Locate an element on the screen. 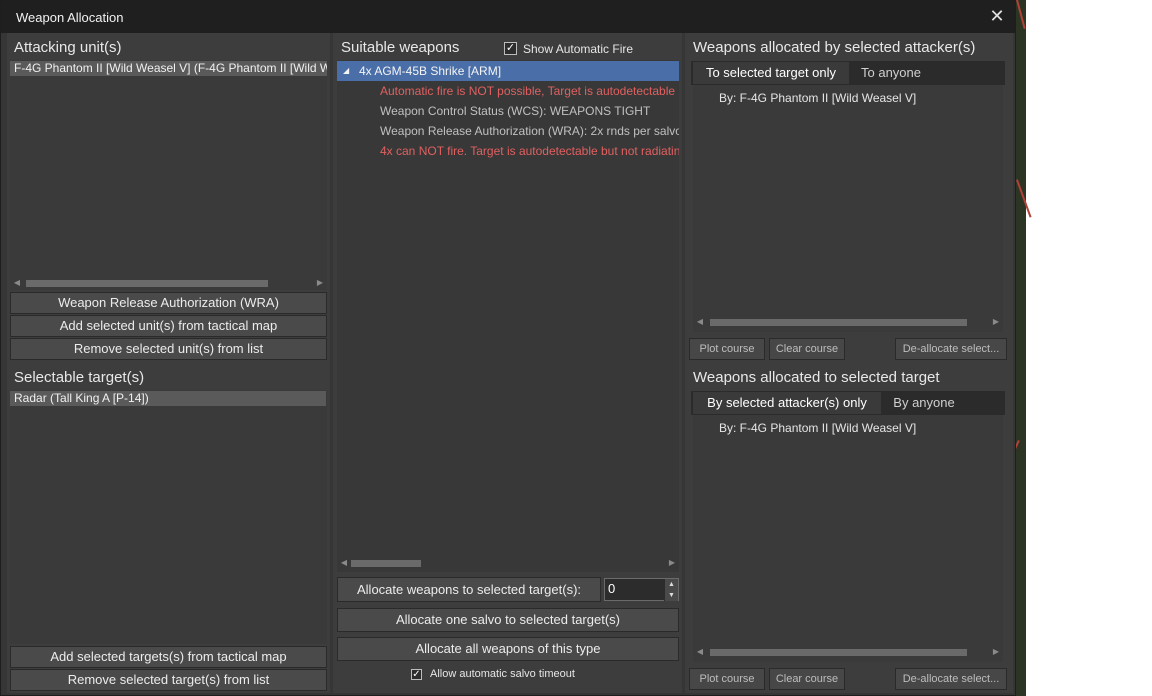 The width and height of the screenshot is (1152, 696). weapon-name: 4x AGM-45B Shrike [ARM] is located at coordinates (430, 71).